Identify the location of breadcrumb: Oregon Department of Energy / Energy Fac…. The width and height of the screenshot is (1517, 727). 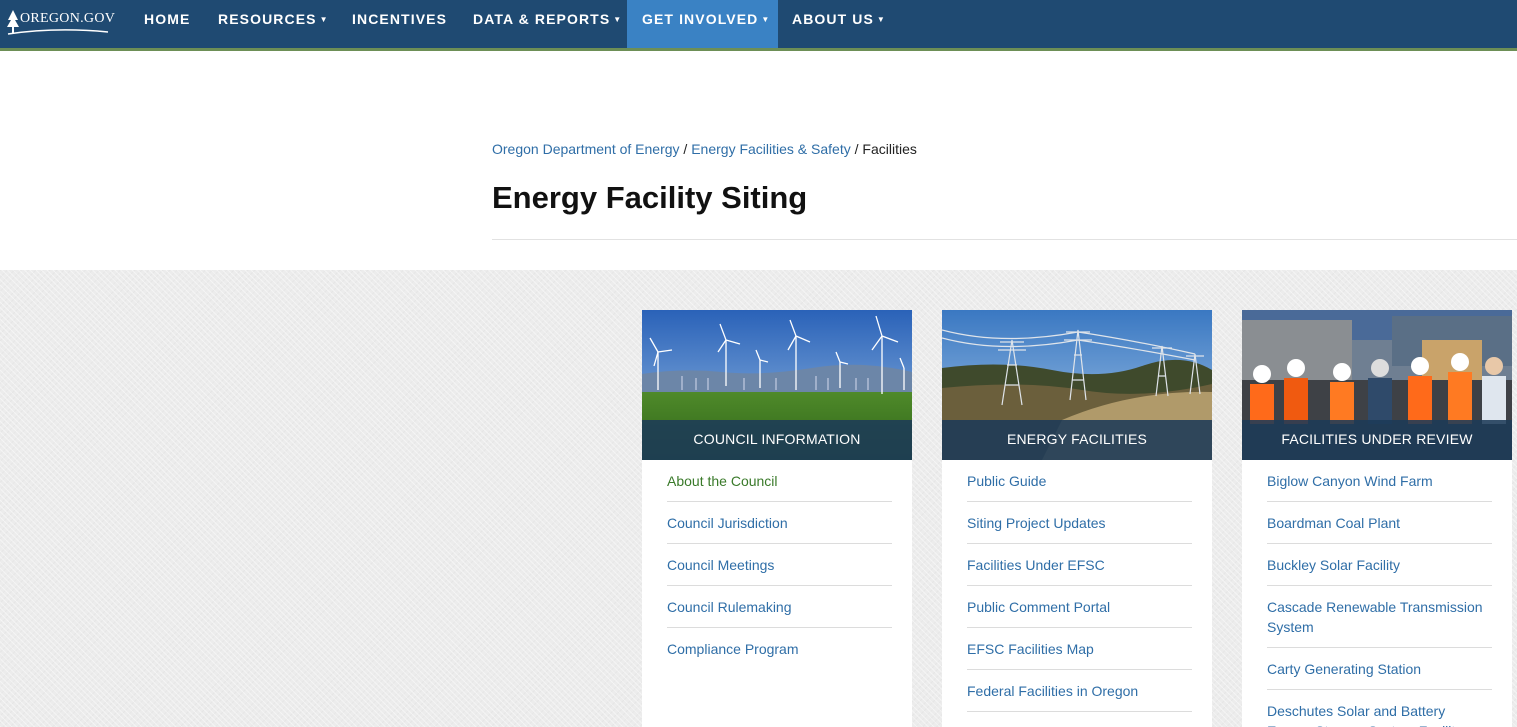
(704, 149).